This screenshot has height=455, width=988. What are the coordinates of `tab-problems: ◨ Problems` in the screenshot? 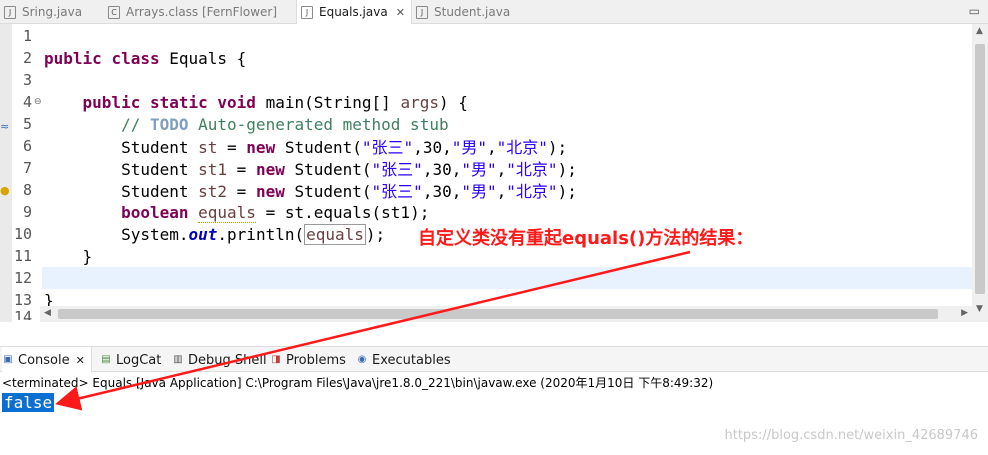 It's located at (308, 360).